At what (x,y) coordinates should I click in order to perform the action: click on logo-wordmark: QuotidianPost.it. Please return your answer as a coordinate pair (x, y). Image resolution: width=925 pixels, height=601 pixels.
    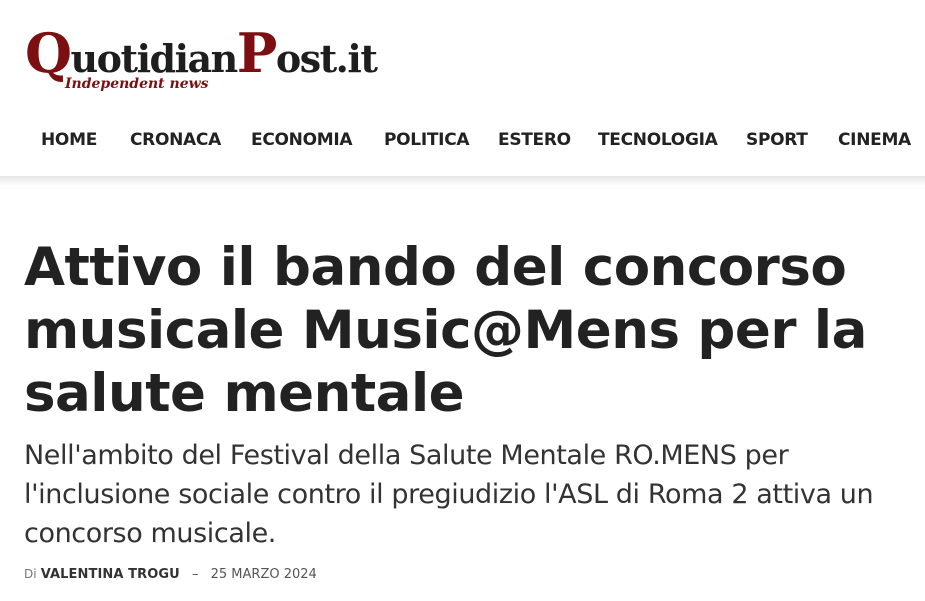
    Looking at the image, I should click on (201, 53).